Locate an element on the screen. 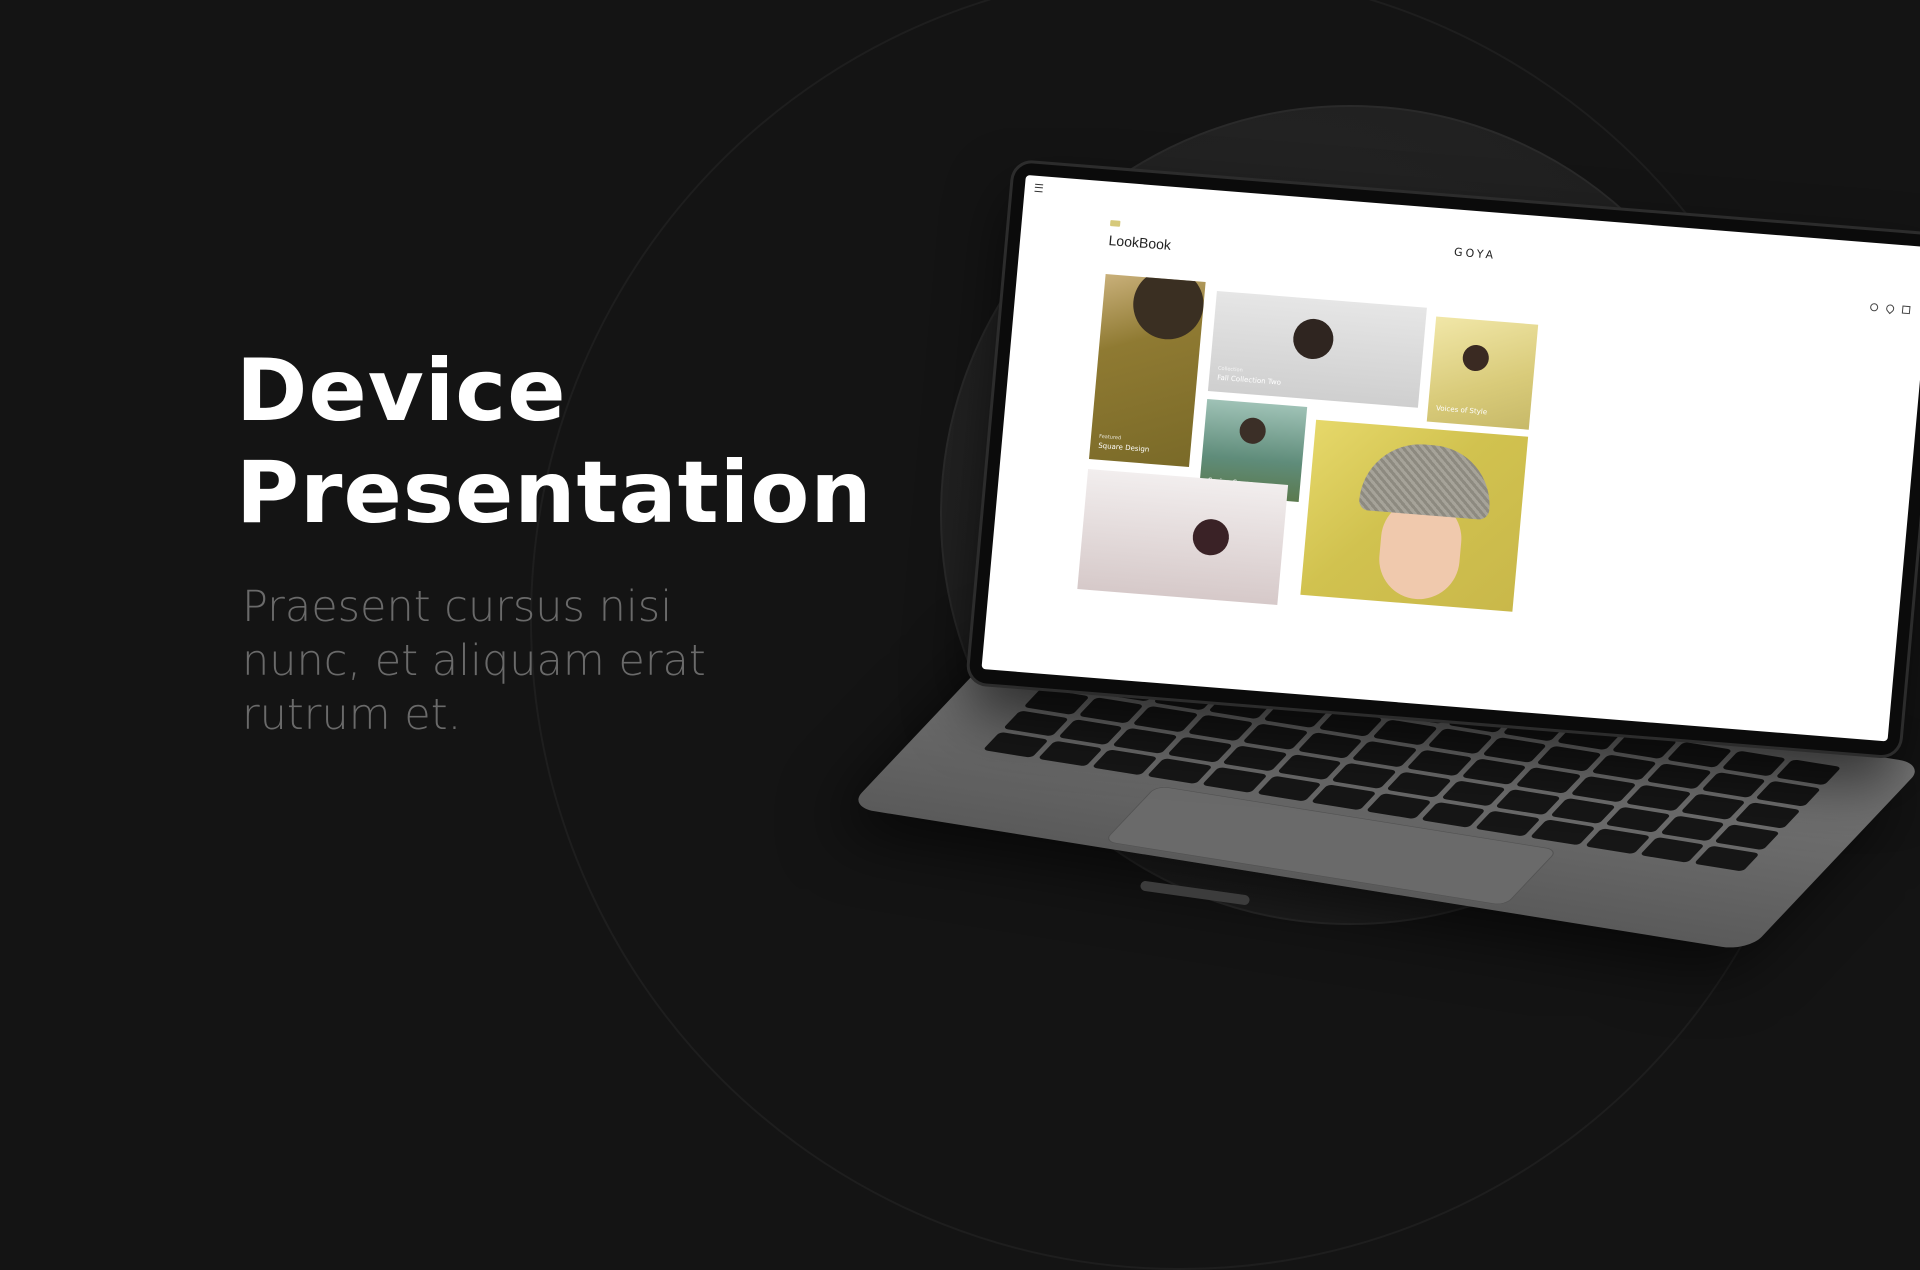 The width and height of the screenshot is (1920, 1270). headline-line-2: Presentation is located at coordinates (554, 493).